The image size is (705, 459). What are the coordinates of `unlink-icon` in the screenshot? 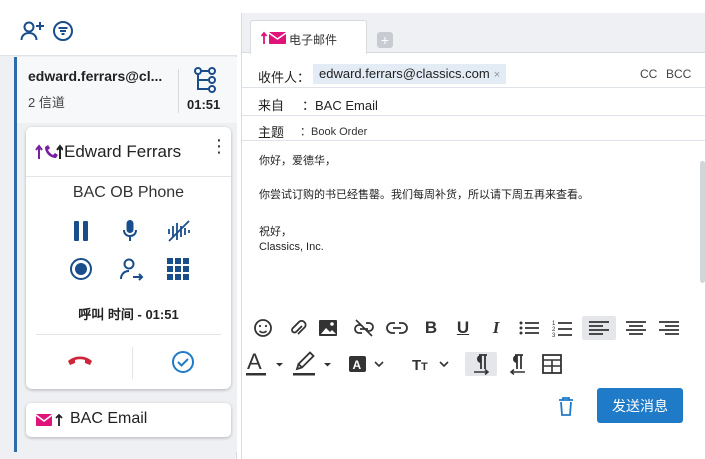 It's located at (364, 328).